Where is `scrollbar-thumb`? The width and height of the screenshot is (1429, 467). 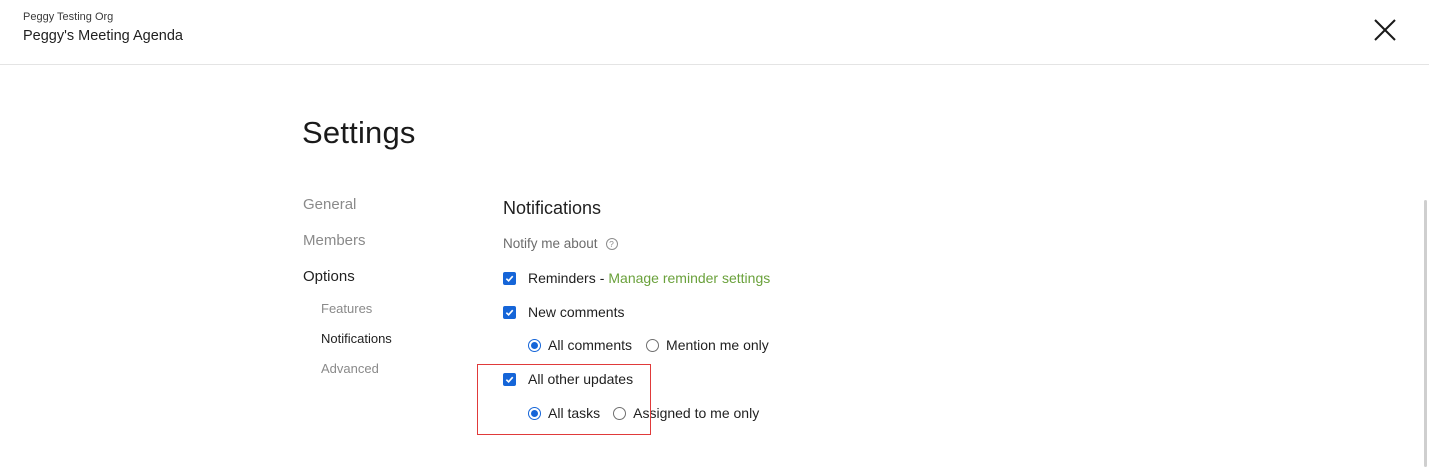 scrollbar-thumb is located at coordinates (1425, 333).